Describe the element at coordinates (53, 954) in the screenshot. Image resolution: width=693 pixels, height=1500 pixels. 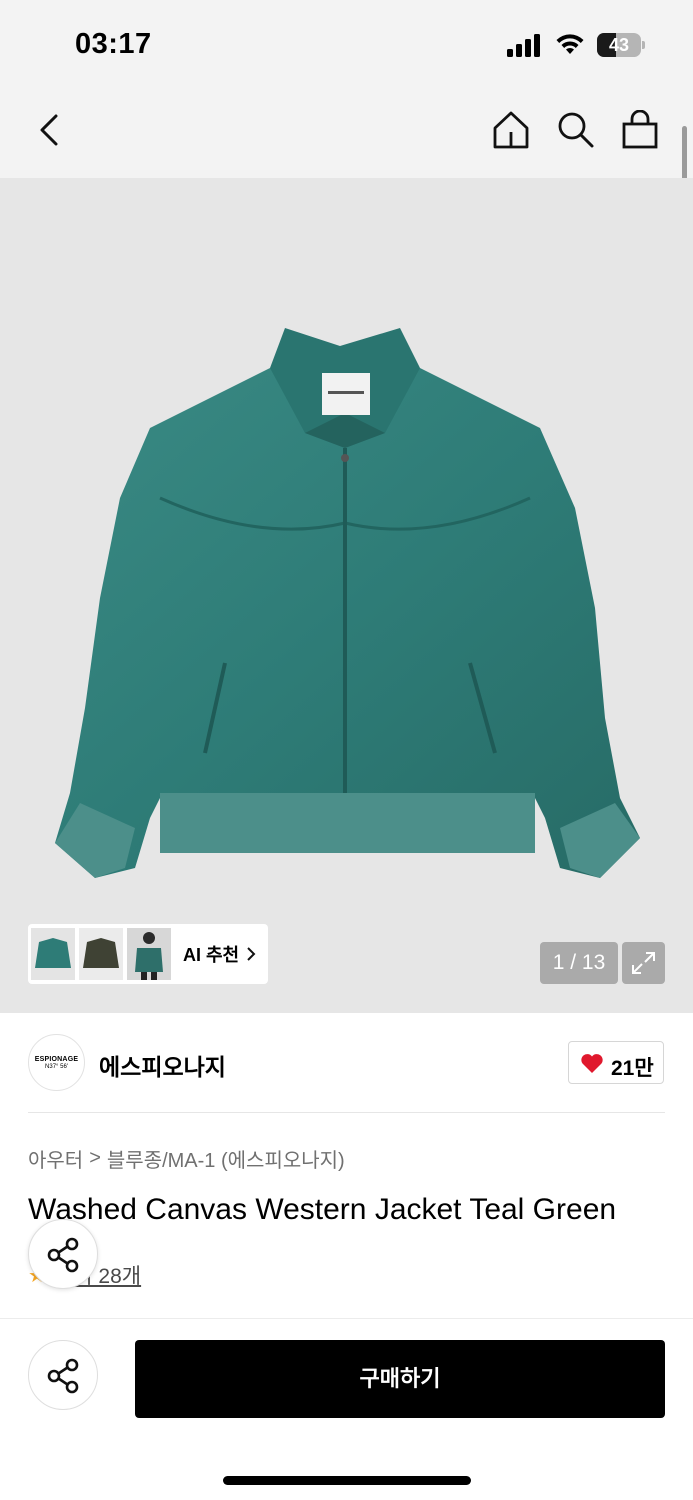
I see `jacket-green-thumbnail` at that location.